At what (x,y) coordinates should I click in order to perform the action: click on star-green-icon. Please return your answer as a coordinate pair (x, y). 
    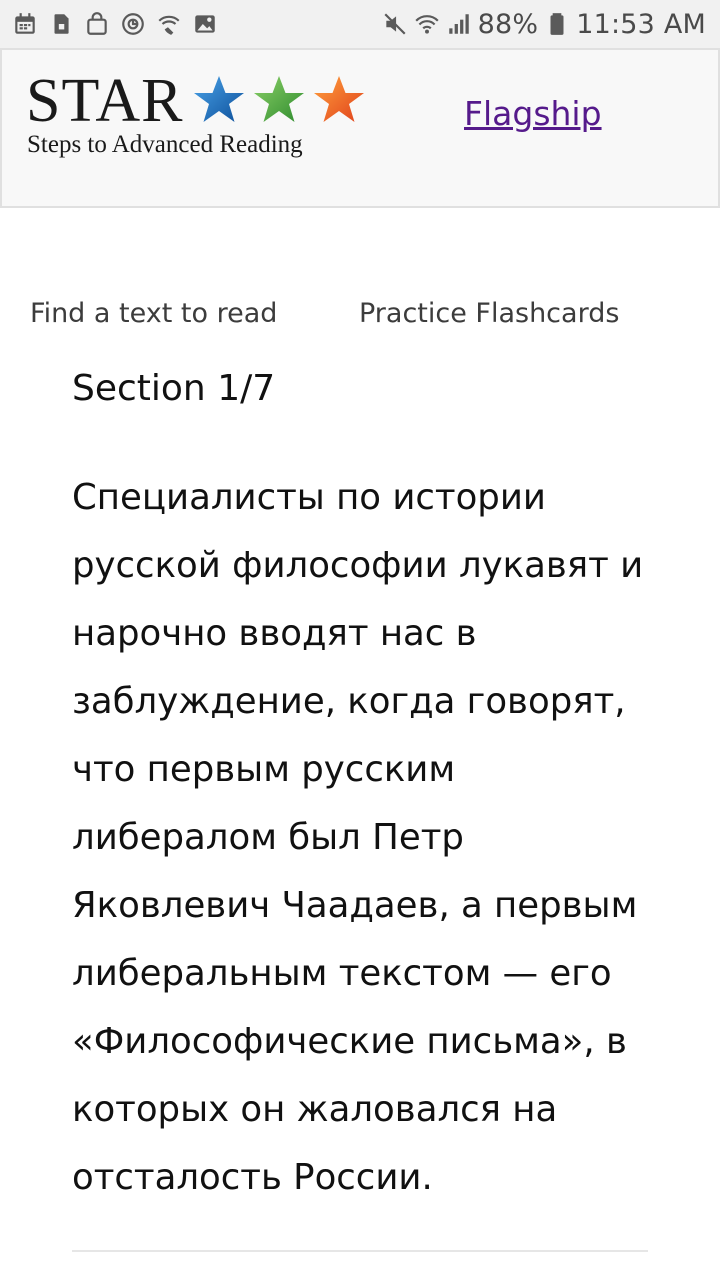
    Looking at the image, I should click on (279, 99).